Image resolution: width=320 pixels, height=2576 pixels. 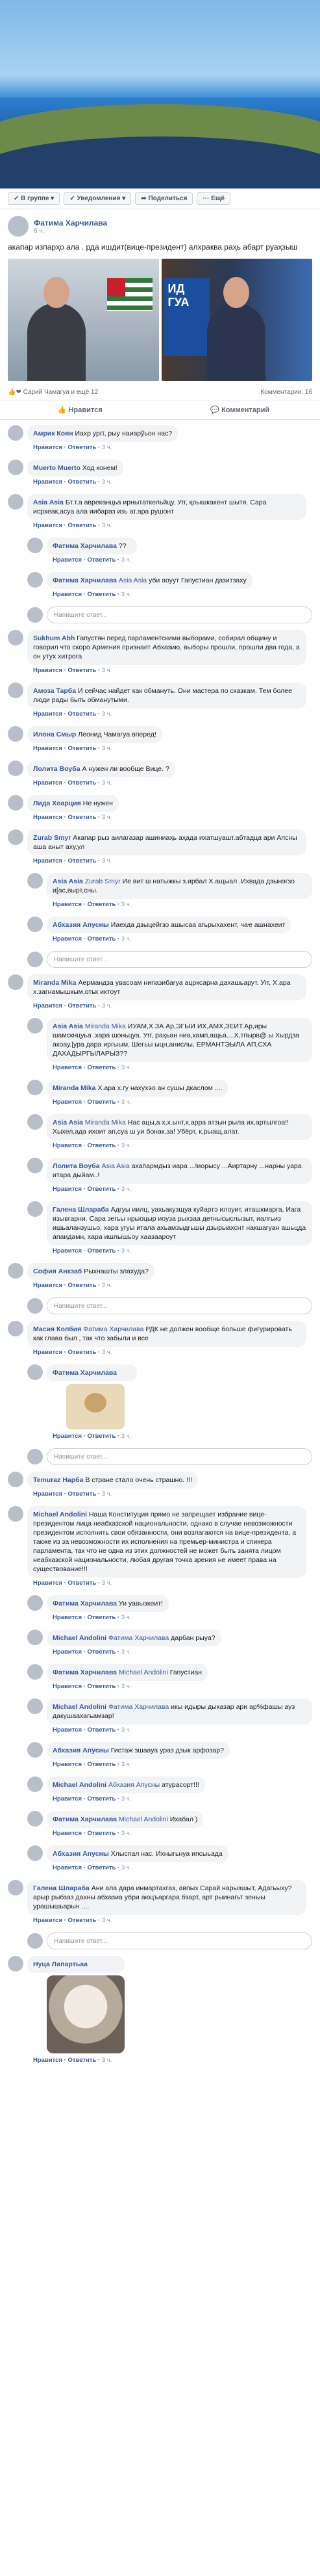 I want to click on commenter-name: Miranda Mika, so click(x=74, y=1088).